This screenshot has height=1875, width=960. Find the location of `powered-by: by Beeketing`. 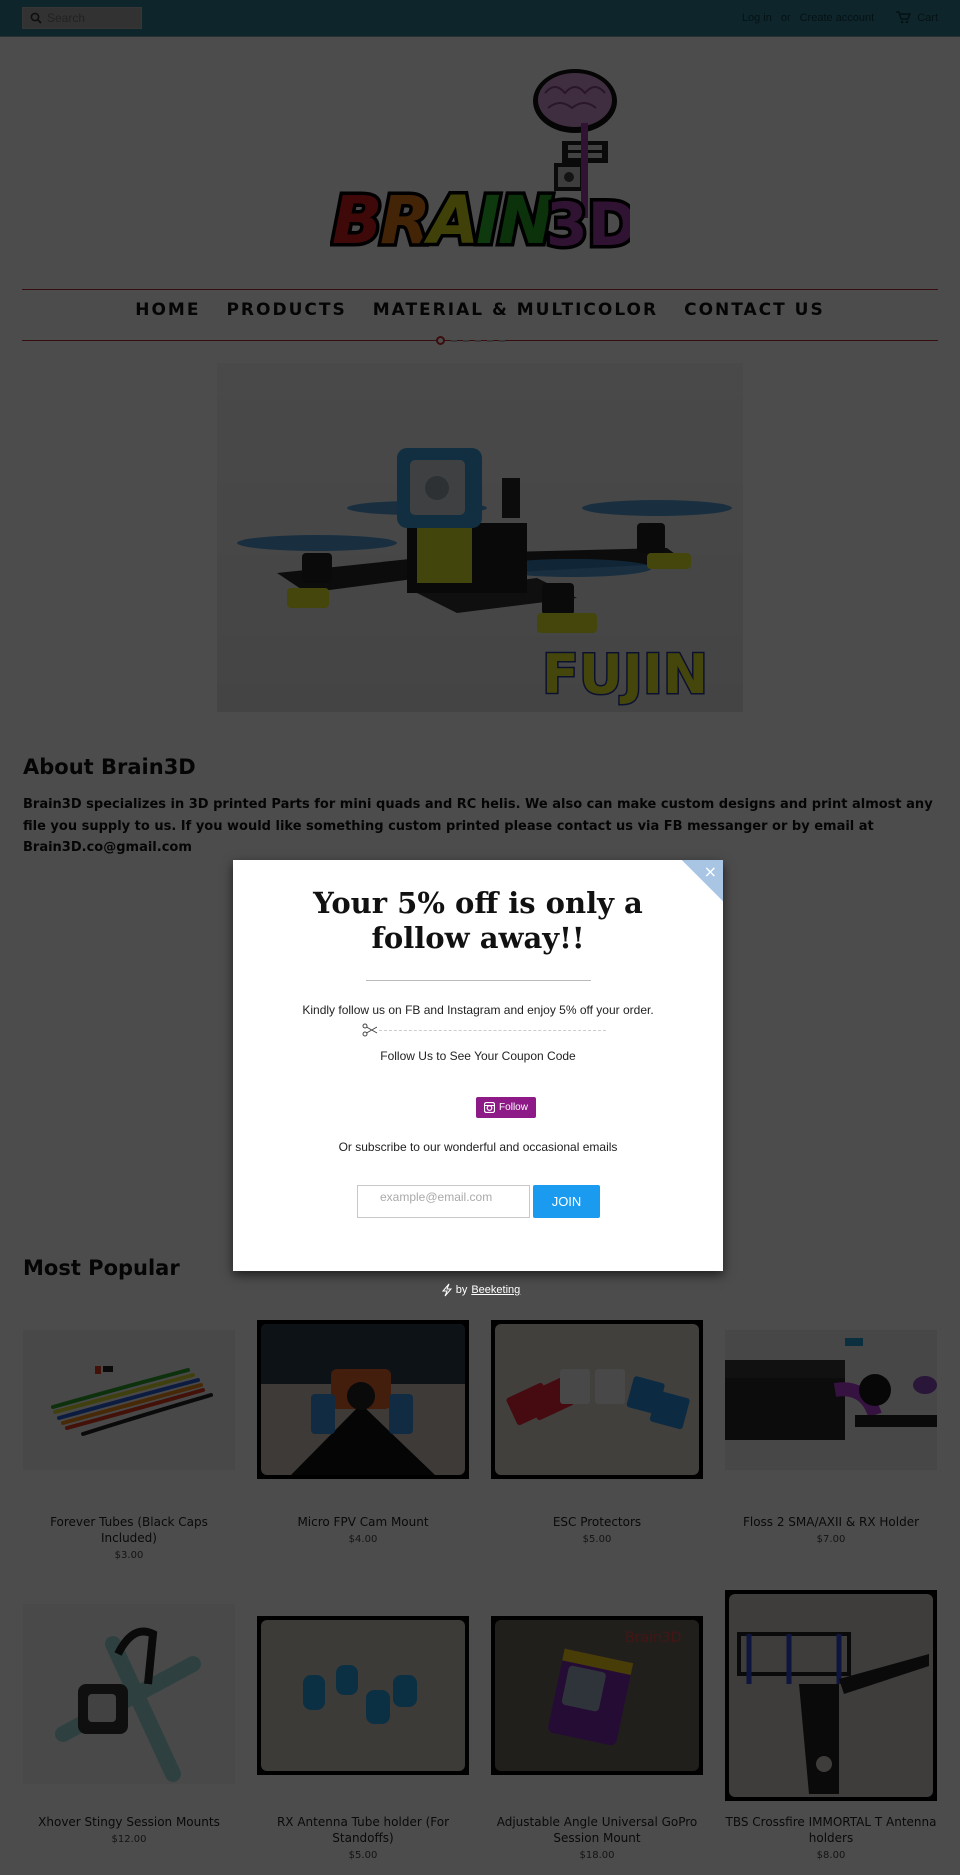

powered-by: by Beeketing is located at coordinates (480, 1290).